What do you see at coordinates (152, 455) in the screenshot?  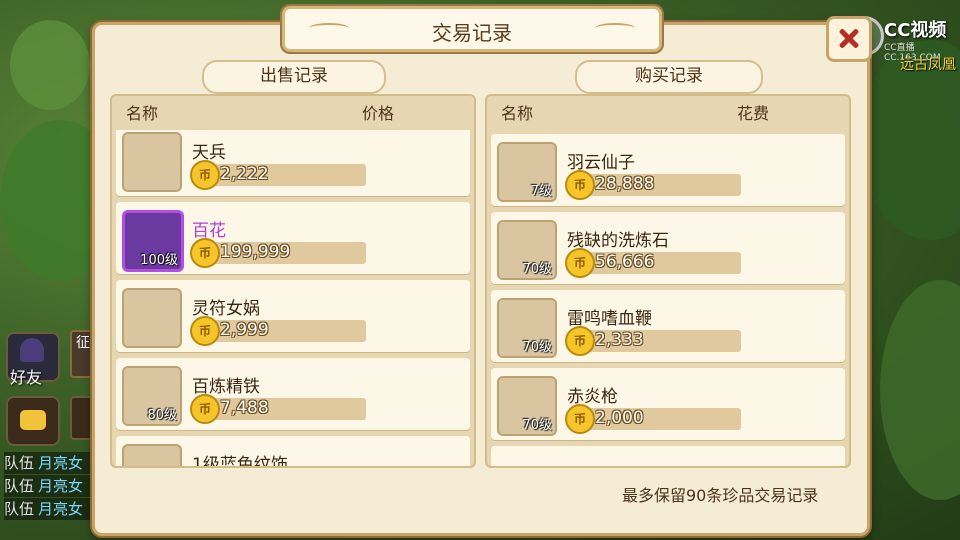 I see `jade-ornament-icon` at bounding box center [152, 455].